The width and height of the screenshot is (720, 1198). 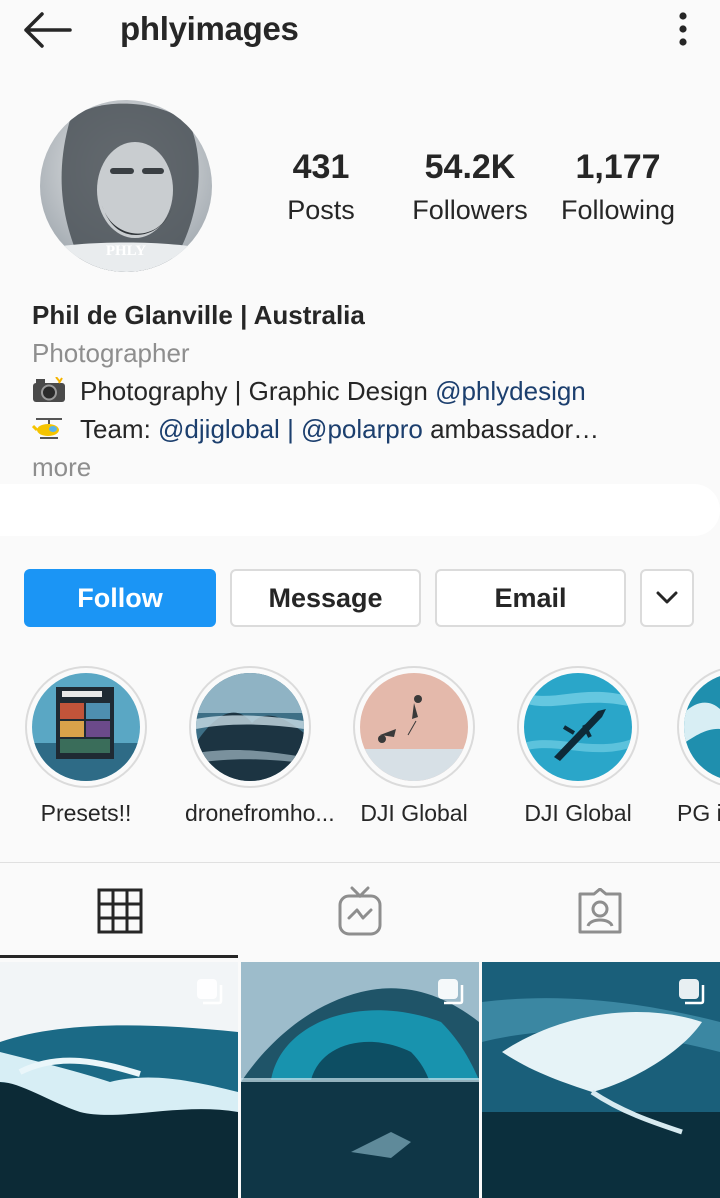 What do you see at coordinates (49, 389) in the screenshot?
I see `camera-flash-icon` at bounding box center [49, 389].